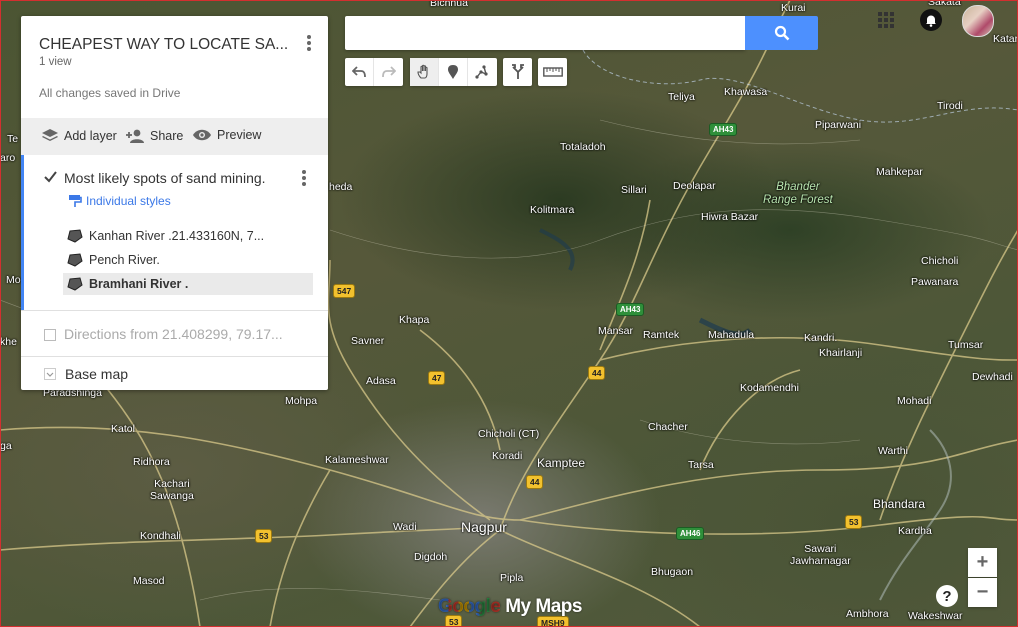 Image resolution: width=1018 pixels, height=627 pixels. What do you see at coordinates (135, 136) in the screenshot?
I see `add-person-icon` at bounding box center [135, 136].